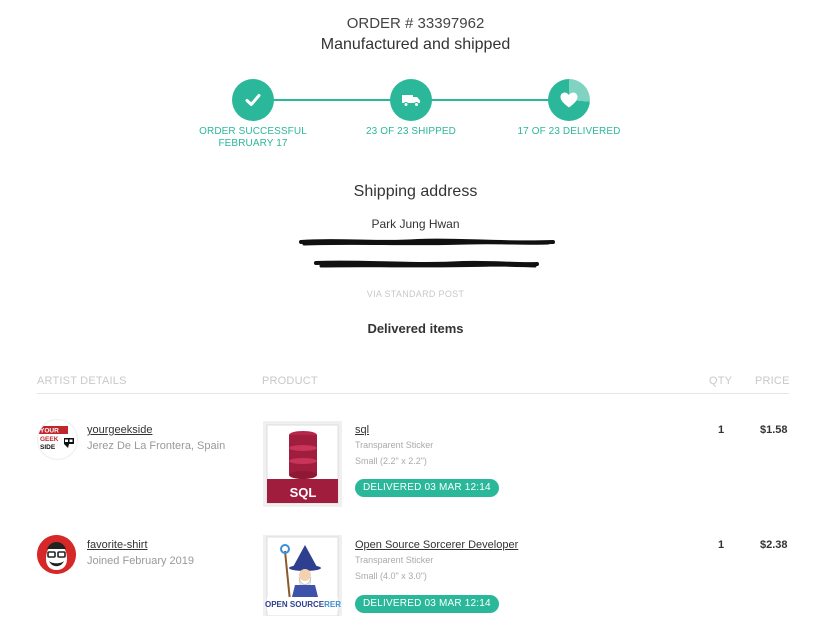 Image resolution: width=831 pixels, height=621 pixels. Describe the element at coordinates (415, 328) in the screenshot. I see `delivered-items-heading: Delivered items` at that location.